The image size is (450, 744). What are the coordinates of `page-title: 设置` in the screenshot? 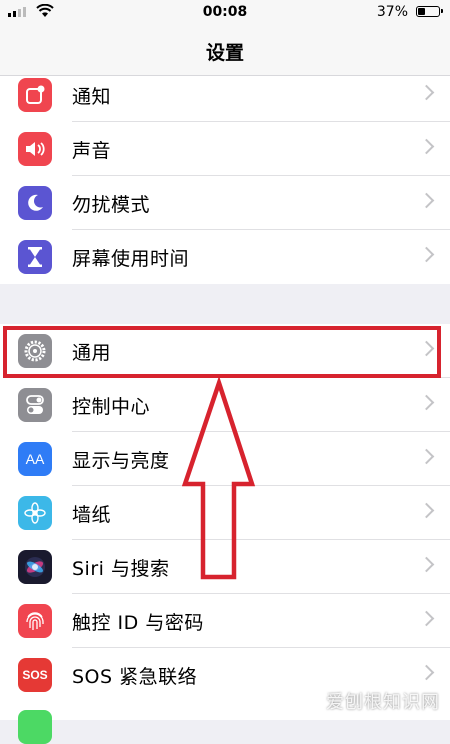 It's located at (224, 53).